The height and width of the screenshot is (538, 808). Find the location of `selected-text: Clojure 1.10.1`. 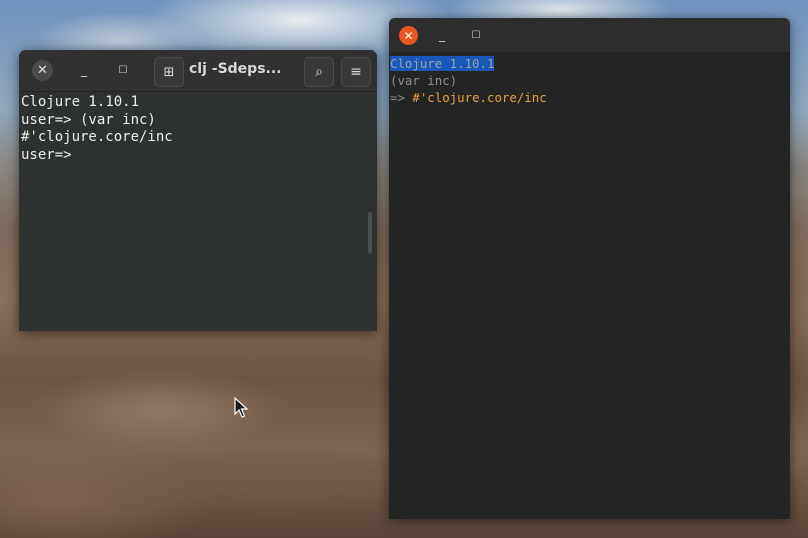

selected-text: Clojure 1.10.1 is located at coordinates (442, 63).